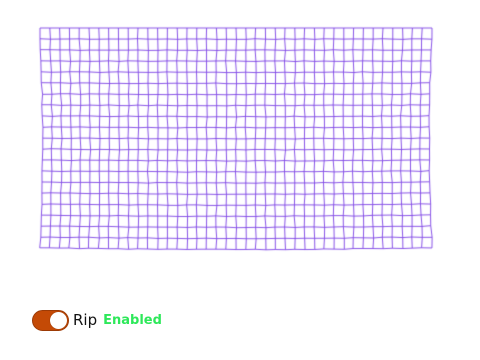  Describe the element at coordinates (85, 319) in the screenshot. I see `rip-toggle-label: Rip` at that location.